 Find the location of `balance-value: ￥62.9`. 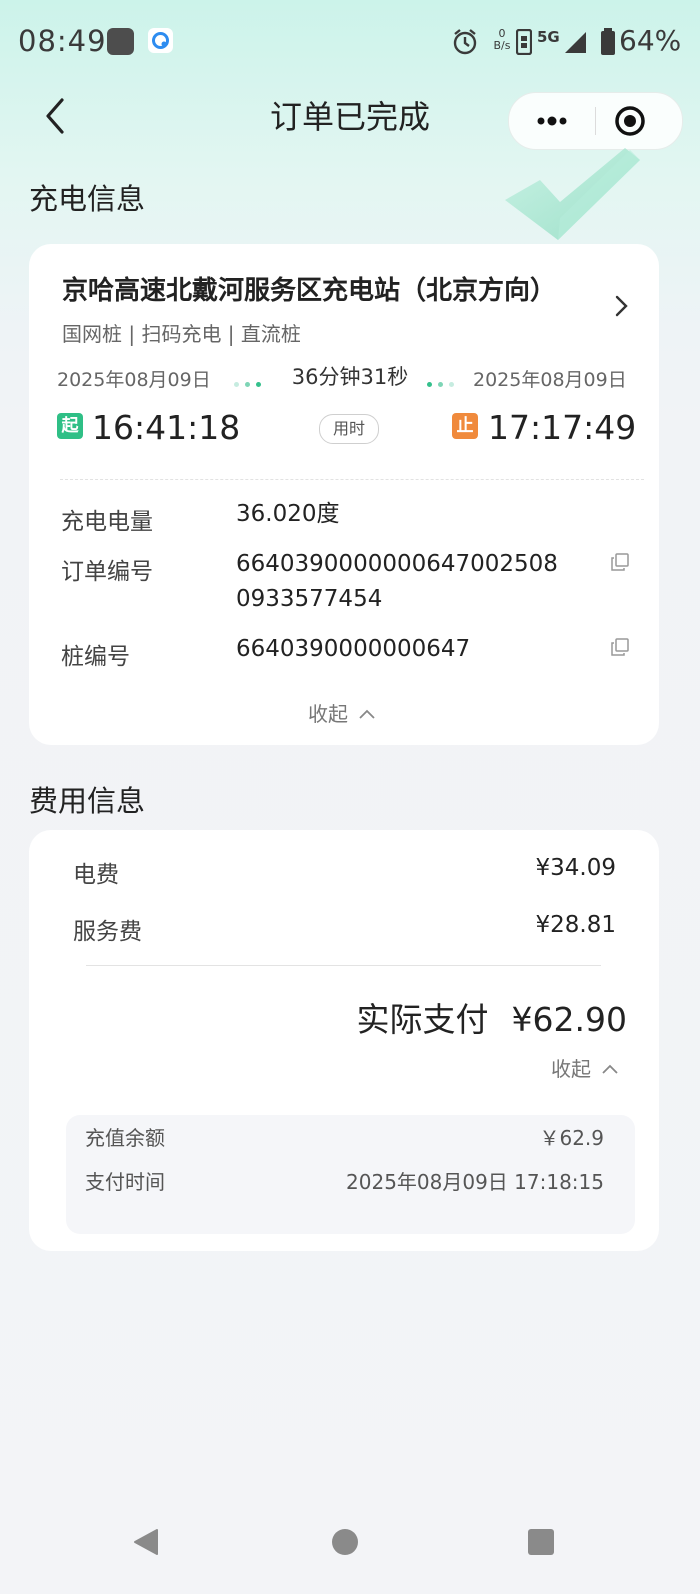

balance-value: ￥62.9 is located at coordinates (571, 1138).